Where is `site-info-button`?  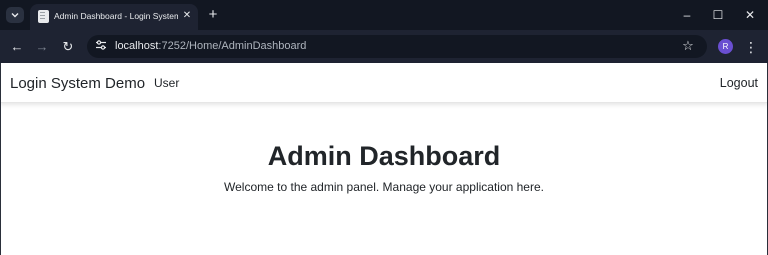
site-info-button is located at coordinates (101, 46).